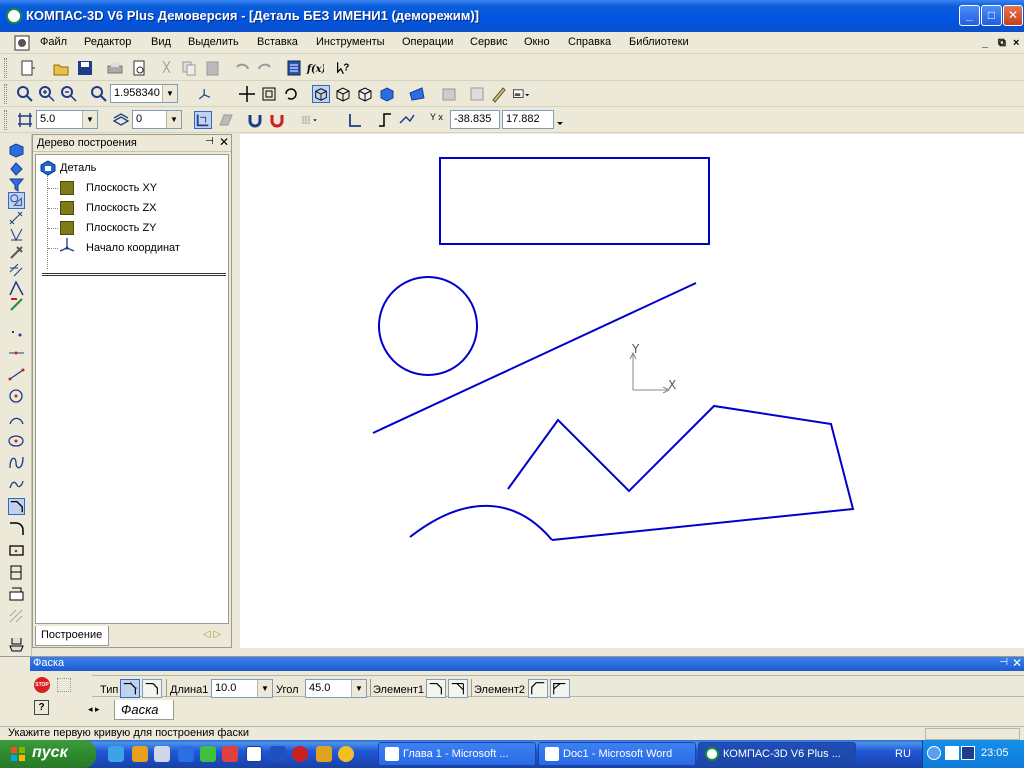 The width and height of the screenshot is (1024, 768). What do you see at coordinates (458, 688) in the screenshot?
I see `element1-no-trim-icon` at bounding box center [458, 688].